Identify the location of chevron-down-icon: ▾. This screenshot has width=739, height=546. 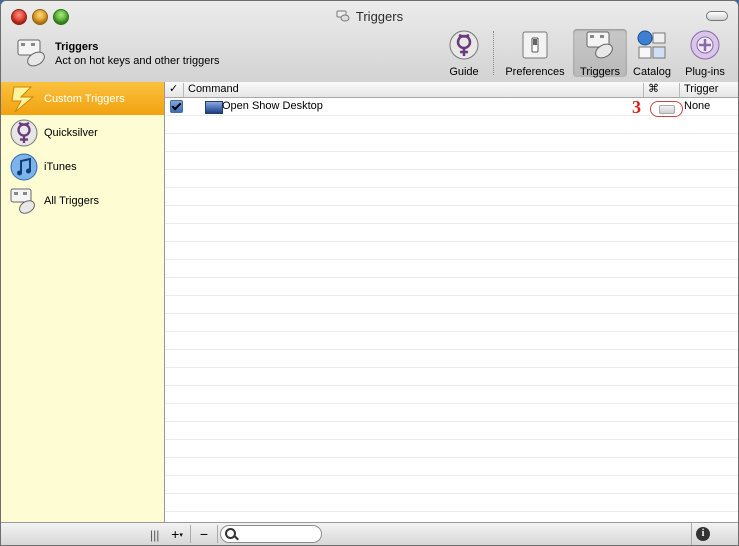
(181, 535).